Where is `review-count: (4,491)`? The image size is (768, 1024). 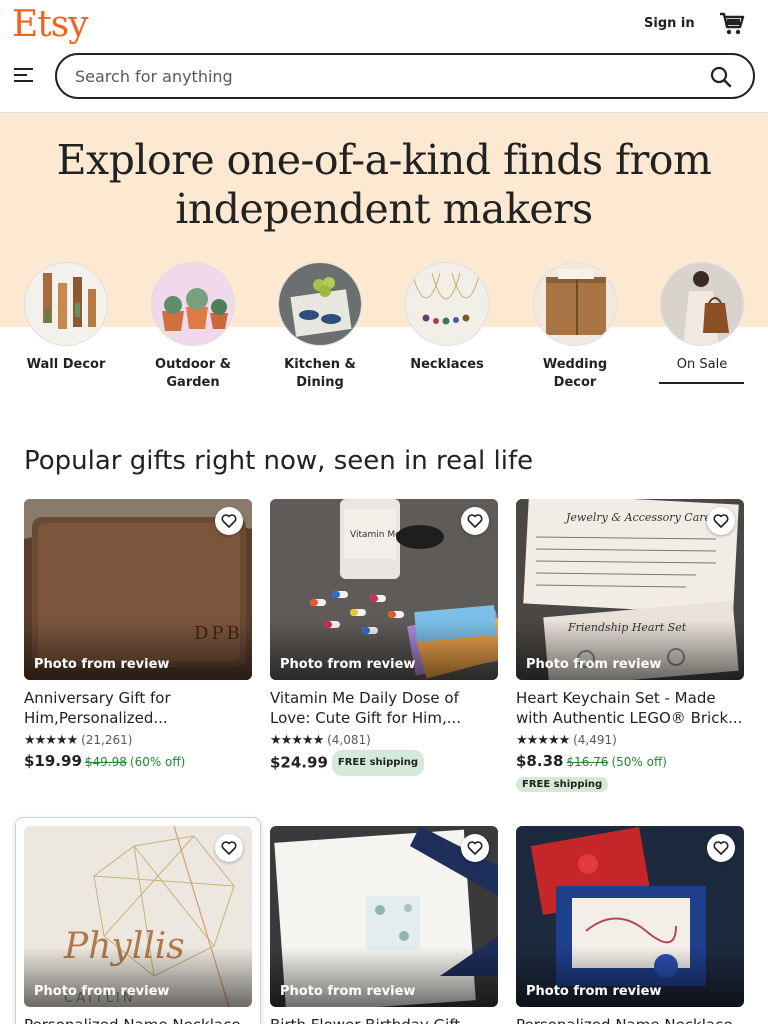 review-count: (4,491) is located at coordinates (595, 740).